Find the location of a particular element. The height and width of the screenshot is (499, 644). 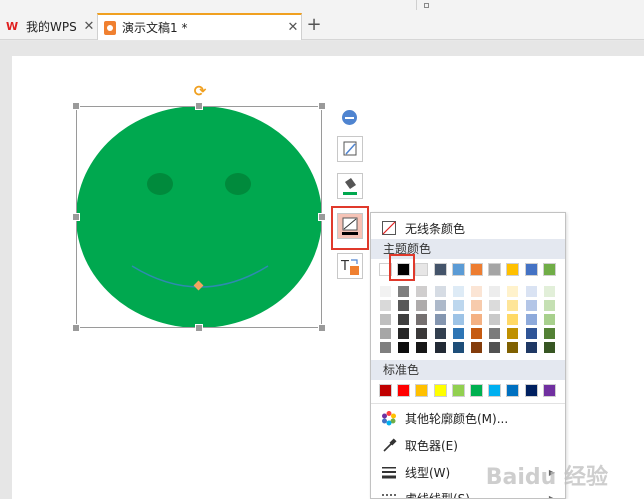

tab-bar: W 我的WPS ✕ 演示文稿1 * ✕ + is located at coordinates (322, 25).